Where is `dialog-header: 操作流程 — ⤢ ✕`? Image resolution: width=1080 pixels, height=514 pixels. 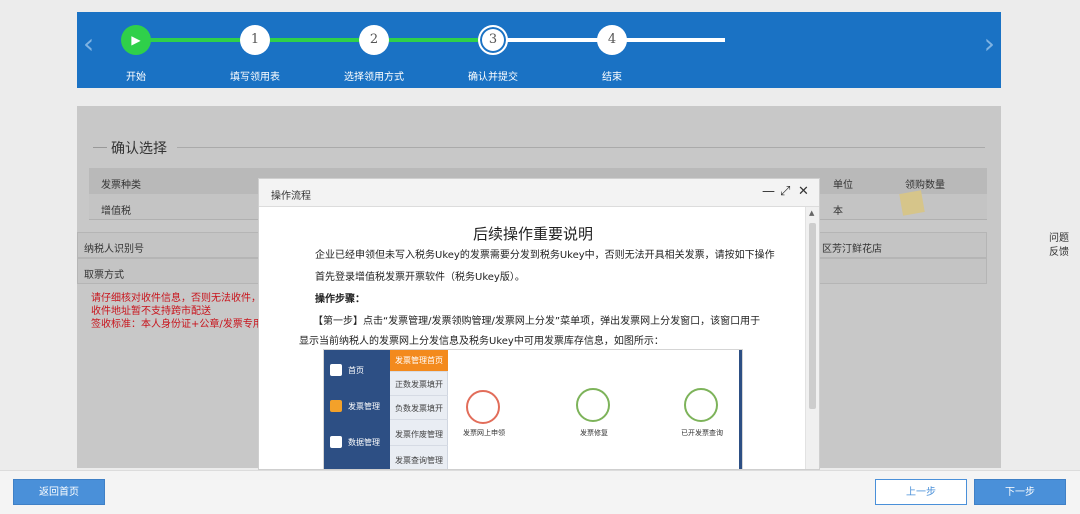
dialog-header: 操作流程 — ⤢ ✕ is located at coordinates (539, 193).